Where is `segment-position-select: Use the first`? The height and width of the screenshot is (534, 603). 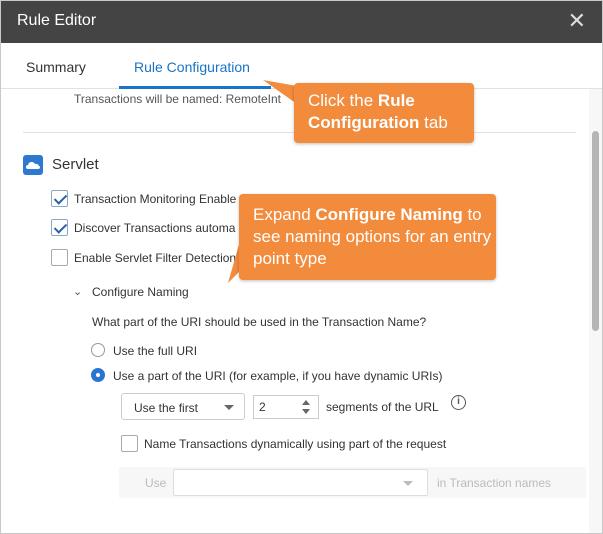 segment-position-select: Use the first is located at coordinates (183, 406).